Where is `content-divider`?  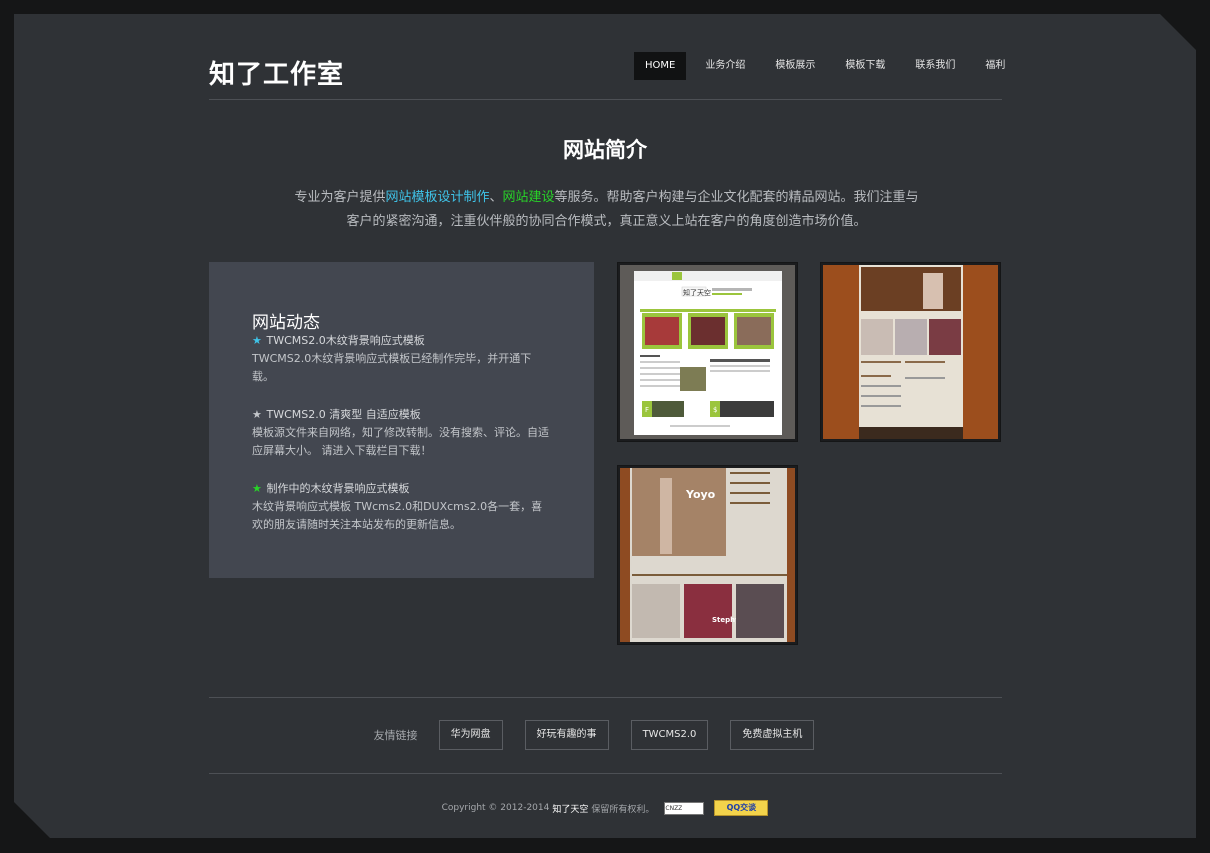
content-divider is located at coordinates (605, 697).